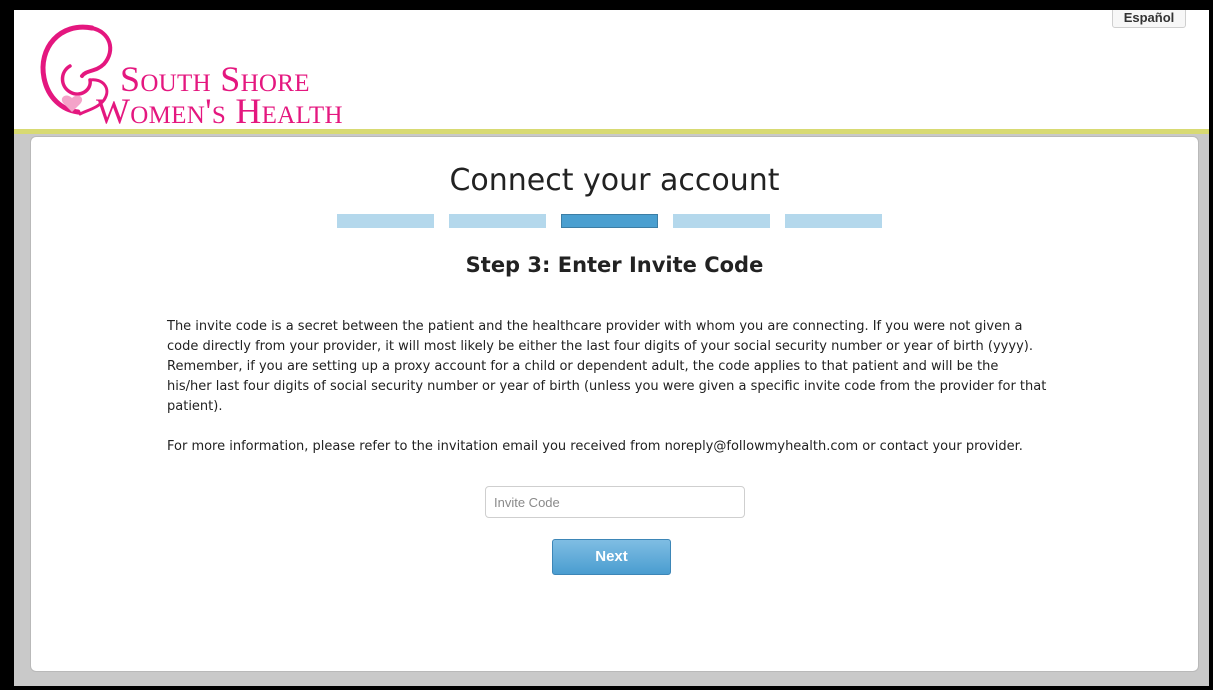  I want to click on logo-text-line-2: Women's Health, so click(219, 111).